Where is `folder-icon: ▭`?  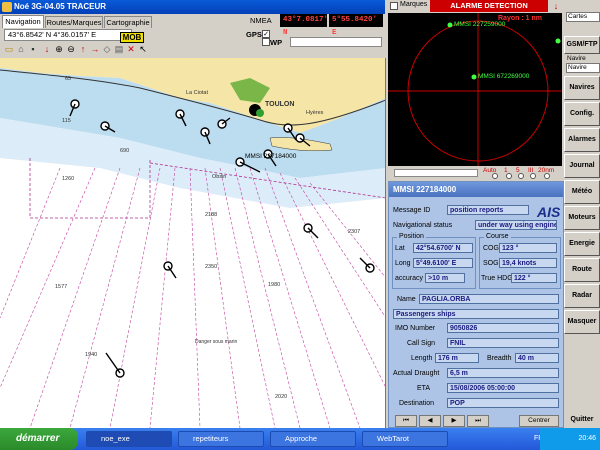
folder-icon: ▭ is located at coordinates (9, 49).